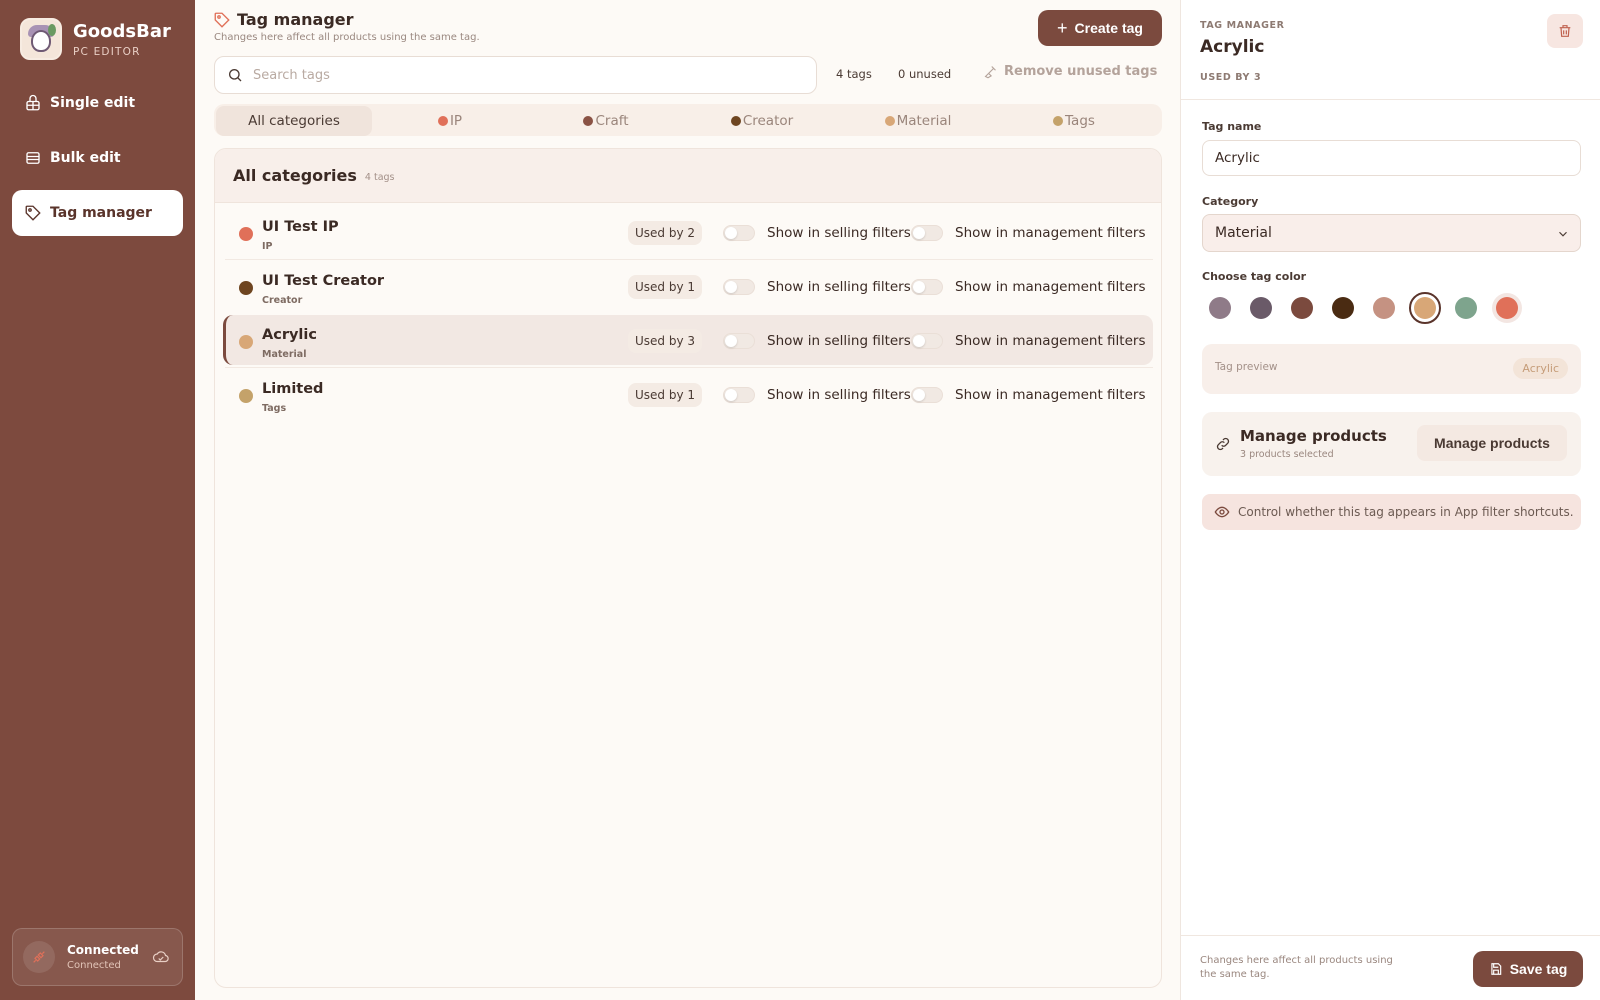  What do you see at coordinates (282, 300) in the screenshot?
I see `tag-category: Creator` at bounding box center [282, 300].